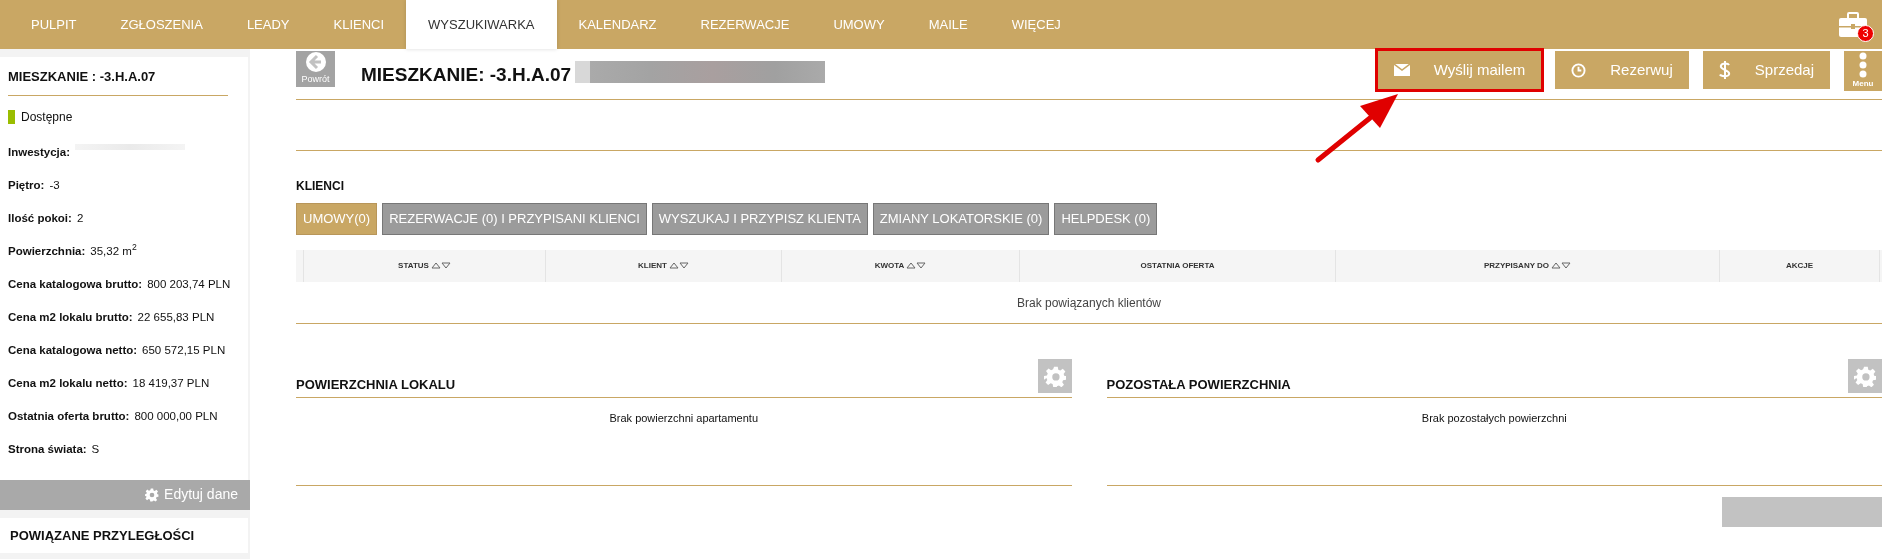 Image resolution: width=1882 pixels, height=559 pixels. I want to click on empty-message: Brak powierzchni apartamentu, so click(684, 417).